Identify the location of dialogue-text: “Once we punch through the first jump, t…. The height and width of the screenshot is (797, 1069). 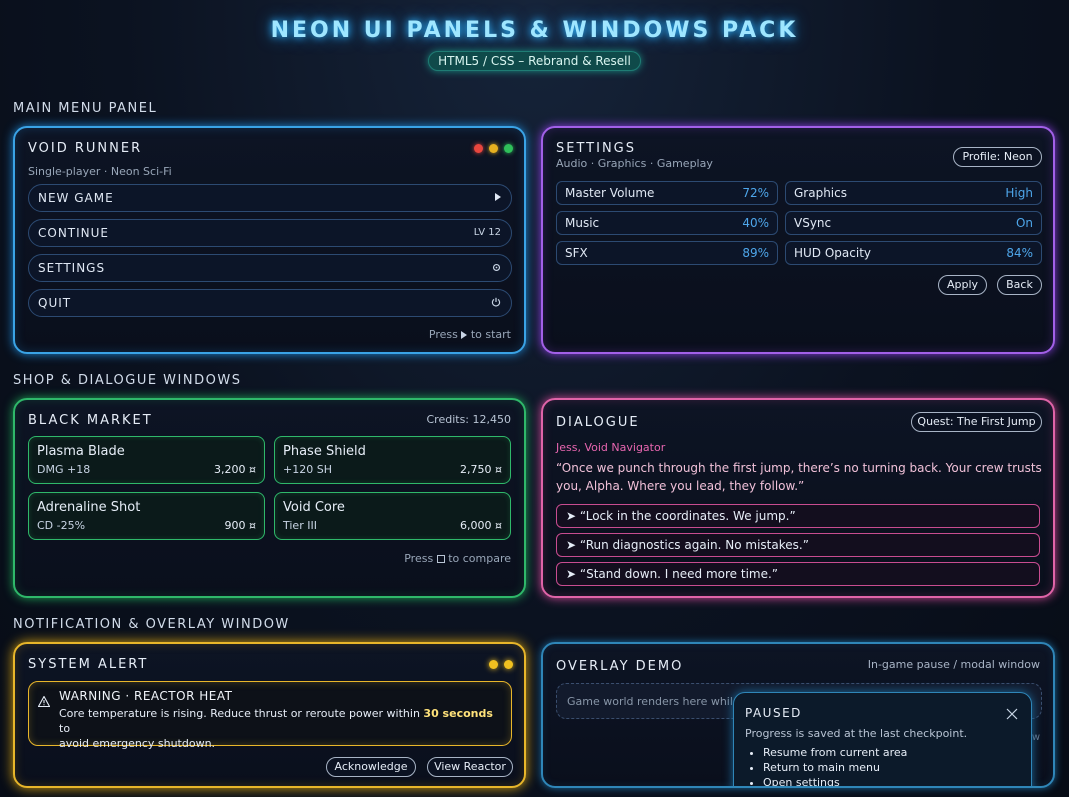
(799, 477).